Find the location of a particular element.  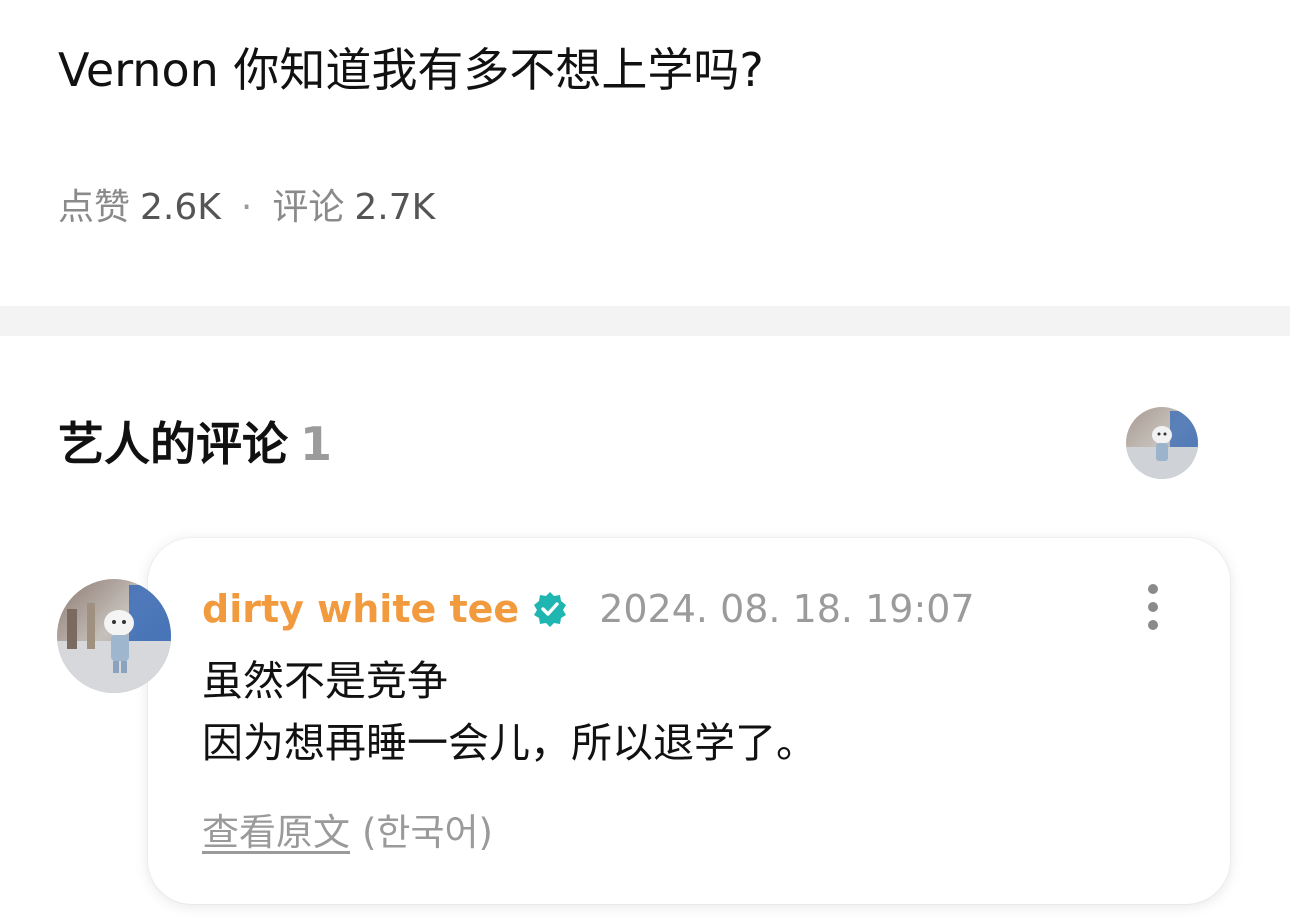

likes-label: 点赞 is located at coordinates (94, 207).